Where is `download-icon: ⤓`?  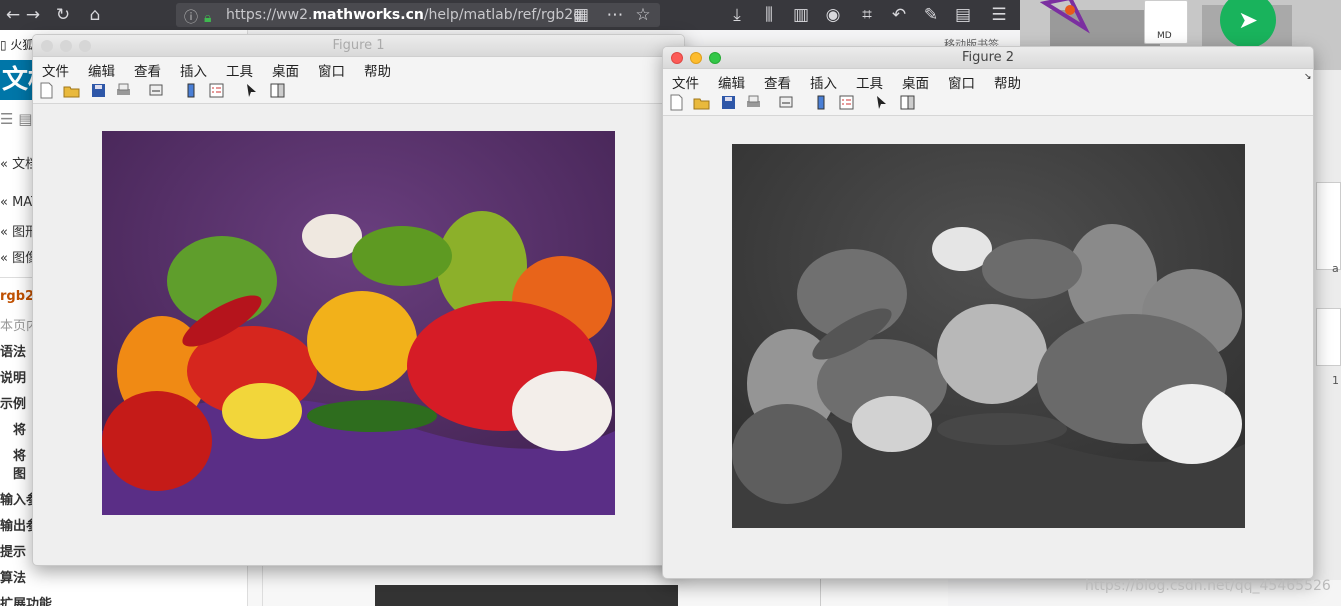
download-icon: ⤓ is located at coordinates (737, 15).